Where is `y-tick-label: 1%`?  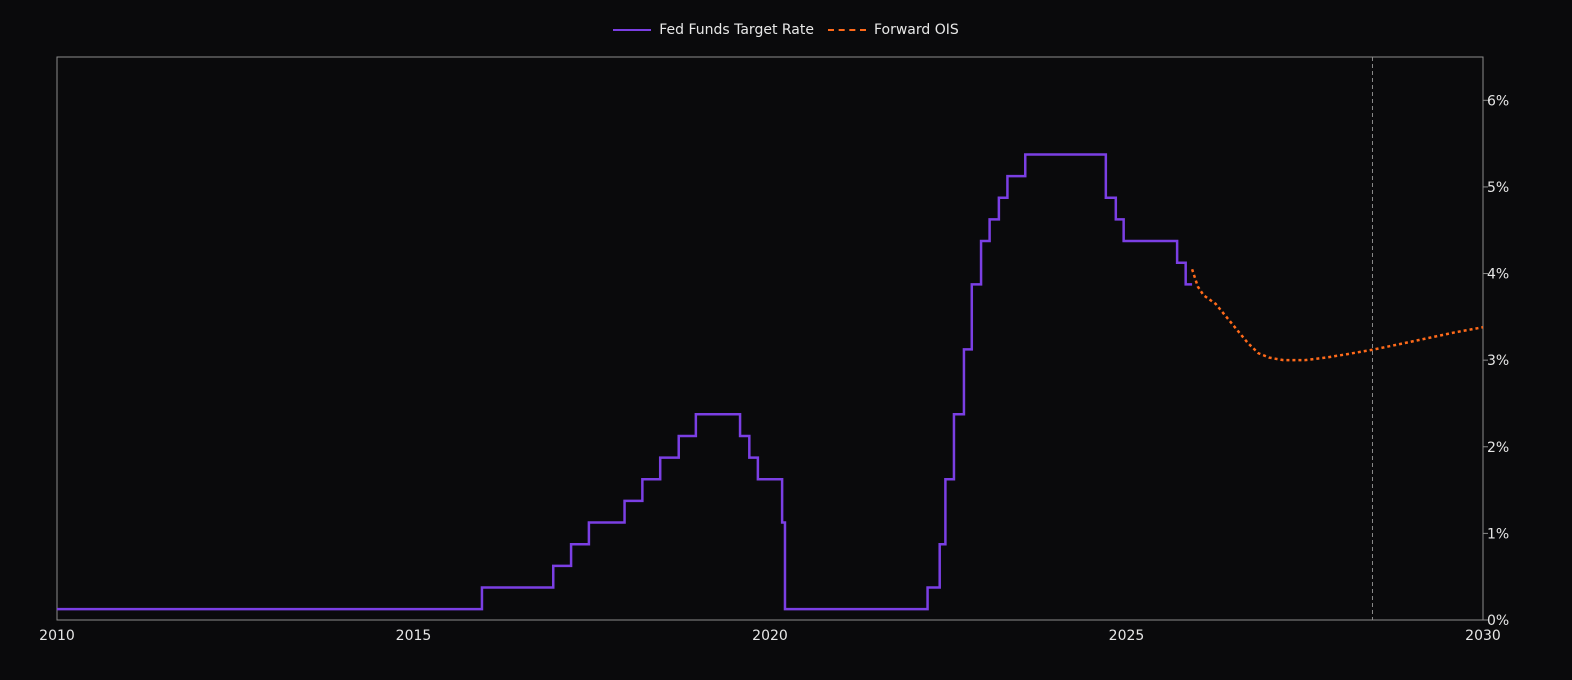
y-tick-label: 1% is located at coordinates (1498, 534).